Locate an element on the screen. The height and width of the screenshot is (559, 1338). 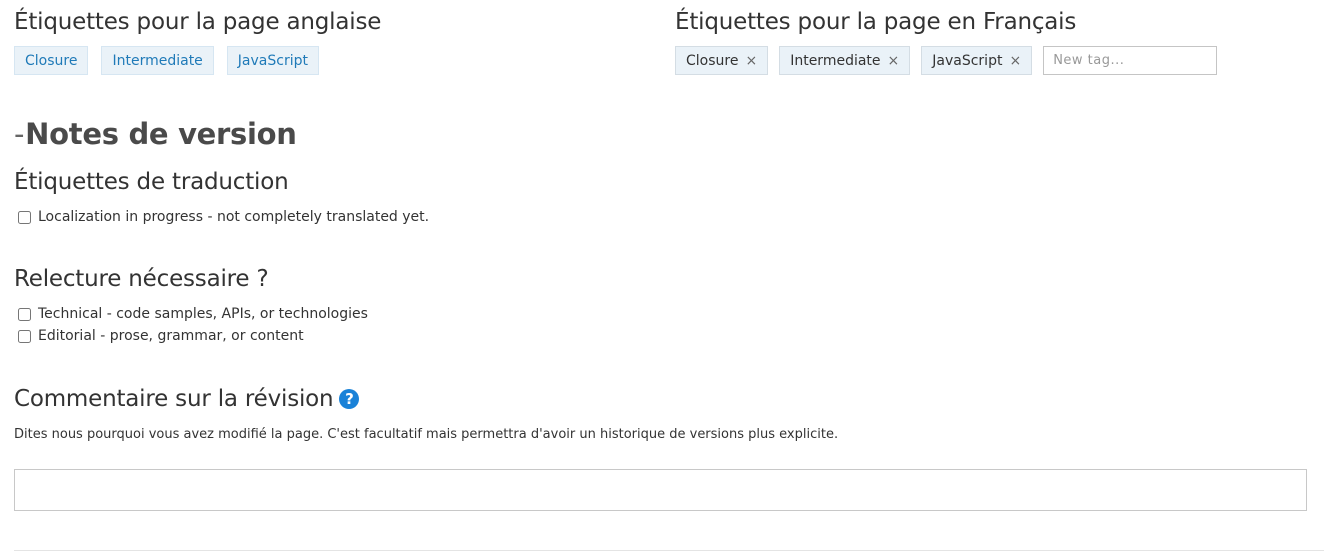
editorial-review-label: Editorial - prose, grammar, or content is located at coordinates (171, 336).